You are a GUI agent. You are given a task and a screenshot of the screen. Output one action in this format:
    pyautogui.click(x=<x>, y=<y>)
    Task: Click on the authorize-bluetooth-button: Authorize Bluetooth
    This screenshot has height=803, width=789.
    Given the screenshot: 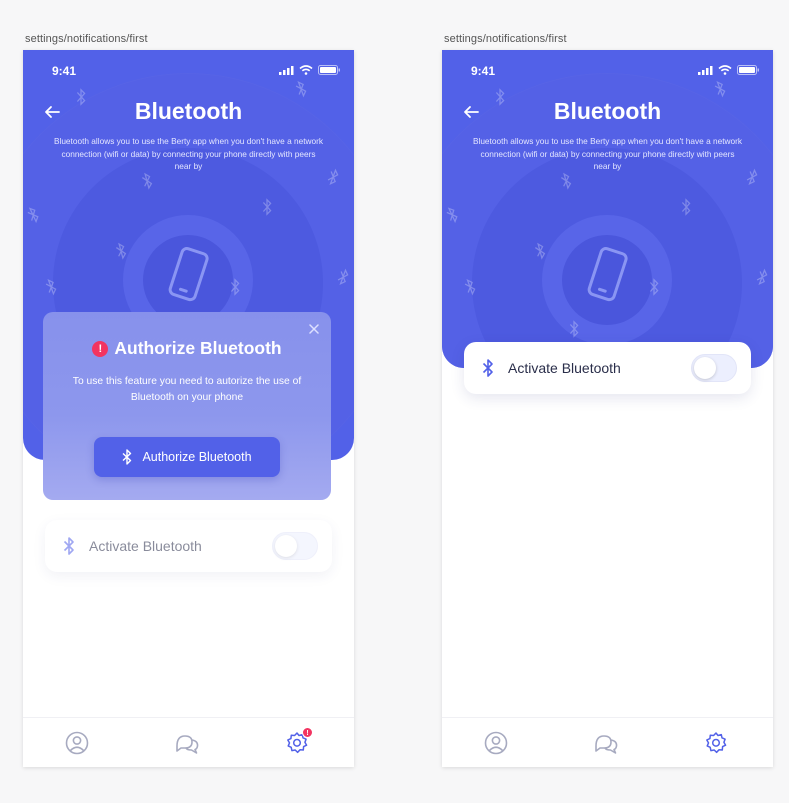 What is the action you would take?
    pyautogui.click(x=187, y=457)
    